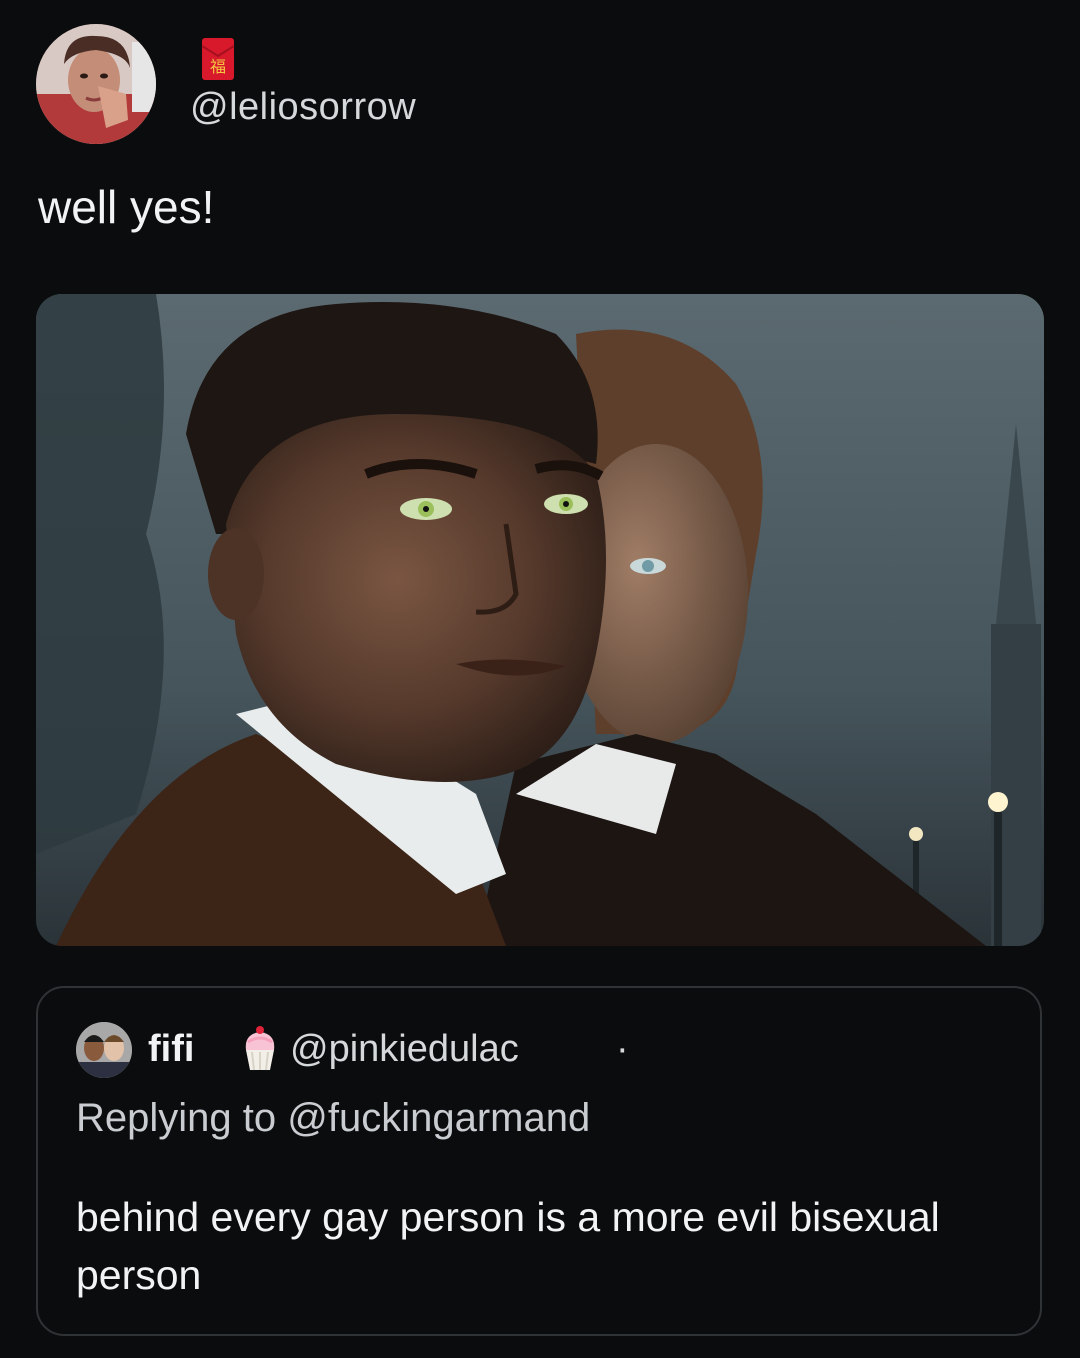 This screenshot has height=1358, width=1080. Describe the element at coordinates (176, 1118) in the screenshot. I see `replying-to-label: Replying to` at that location.